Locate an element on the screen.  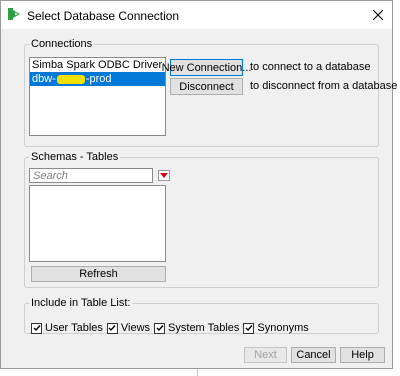
disconnect-button: Disconnect is located at coordinates (206, 86).